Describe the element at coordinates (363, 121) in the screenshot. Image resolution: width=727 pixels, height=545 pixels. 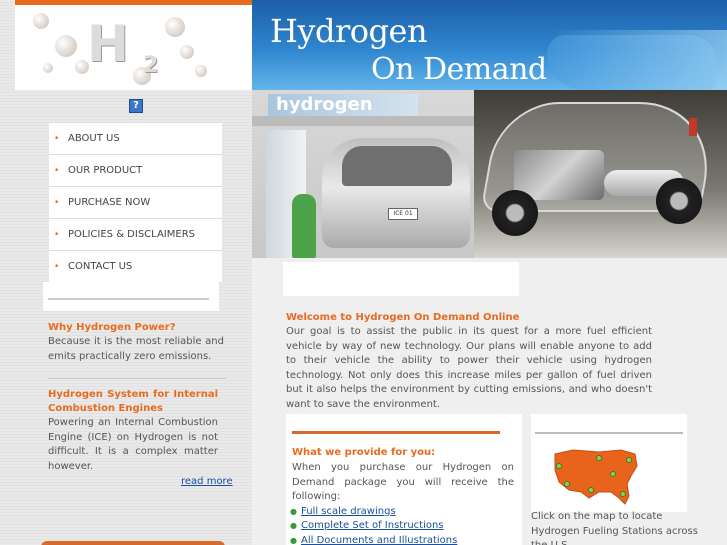
I see `station-canopy` at that location.